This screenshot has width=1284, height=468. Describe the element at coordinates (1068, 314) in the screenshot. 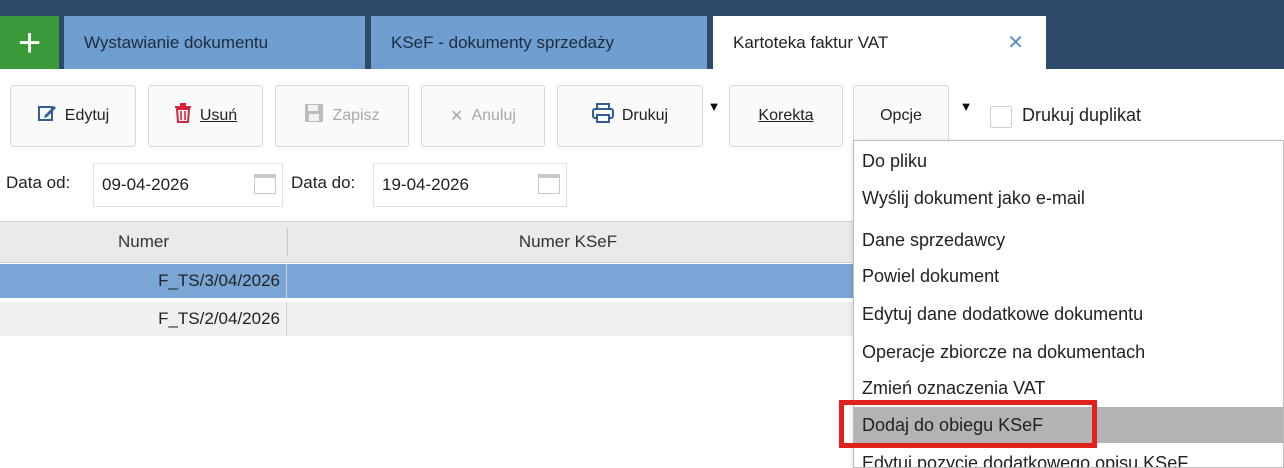

I see `menu-item-edytuj-dane-dodatkowe: Edytuj dane dodatkowe dokumentu` at that location.